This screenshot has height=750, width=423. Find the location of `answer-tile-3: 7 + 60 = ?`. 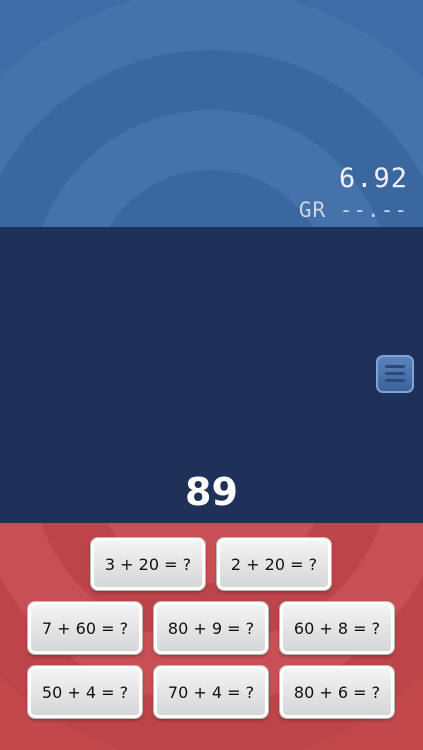

answer-tile-3: 7 + 60 = ? is located at coordinates (85, 628).